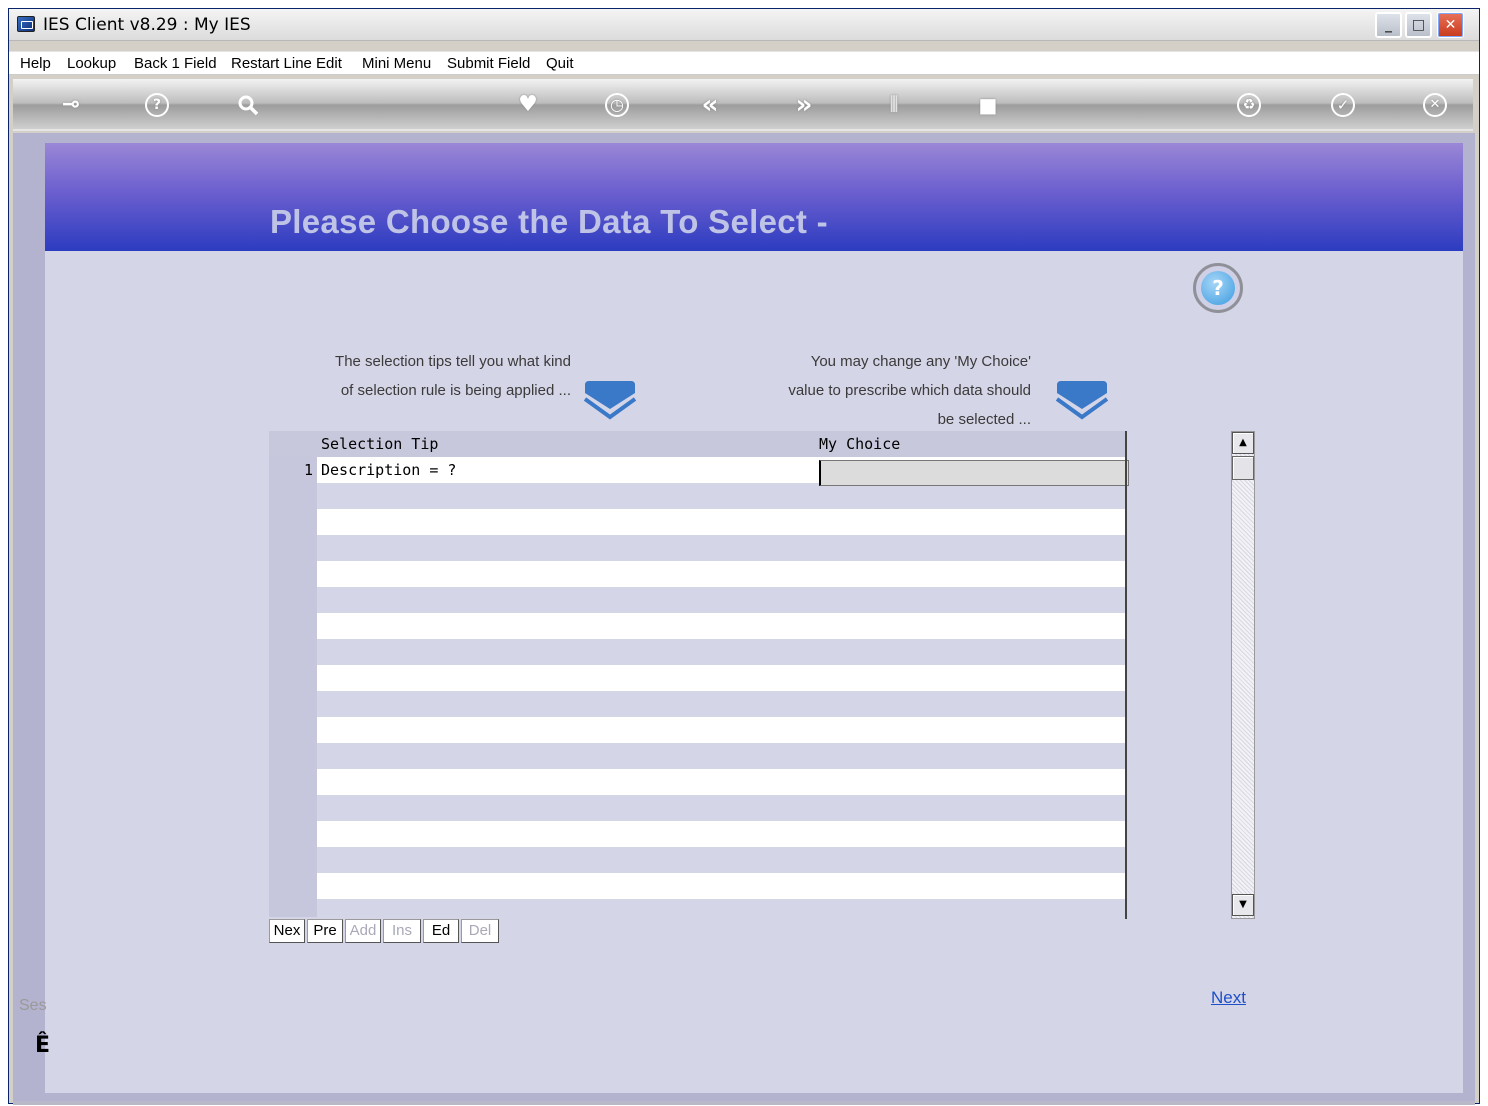  Describe the element at coordinates (1435, 105) in the screenshot. I see `close-icon: ✕` at that location.